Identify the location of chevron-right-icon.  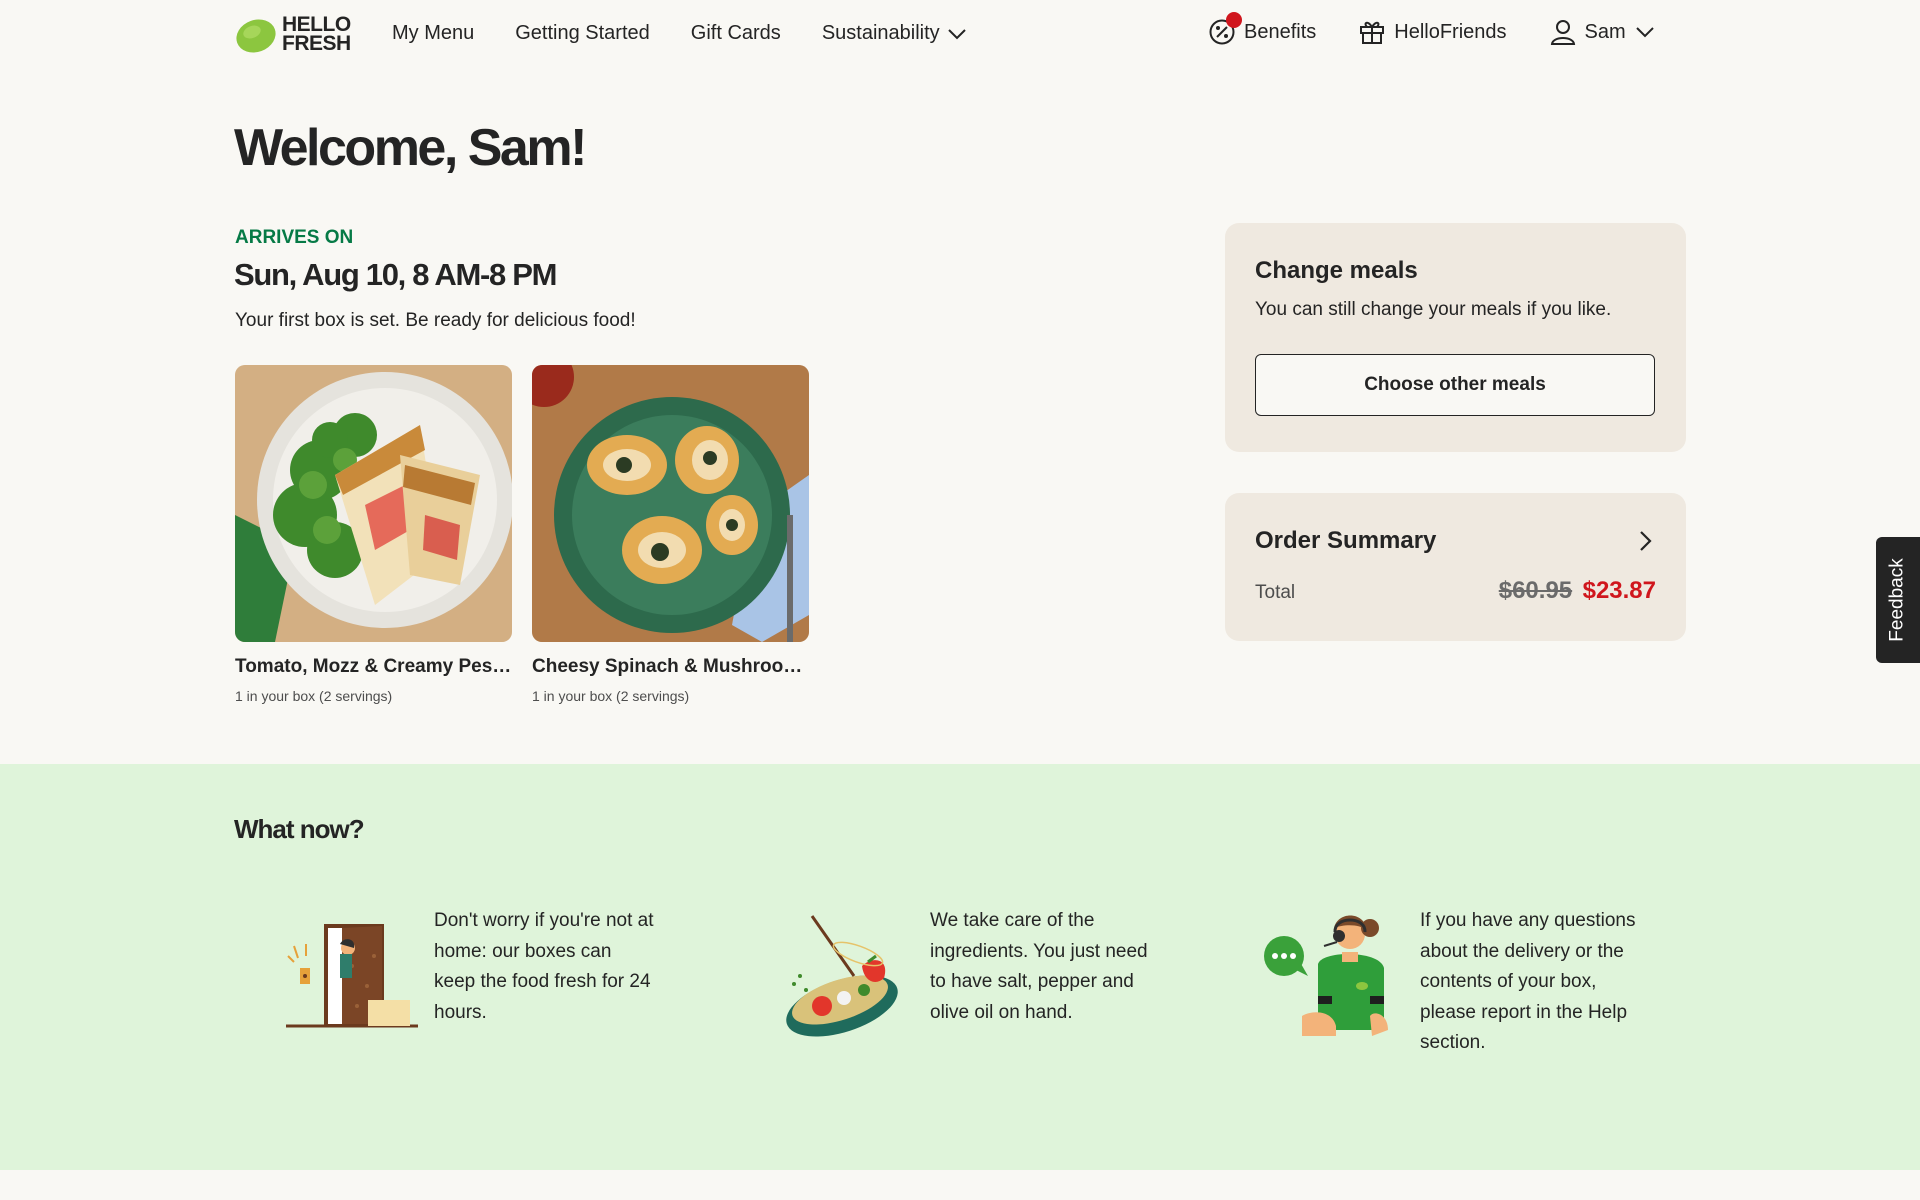
(1645, 541).